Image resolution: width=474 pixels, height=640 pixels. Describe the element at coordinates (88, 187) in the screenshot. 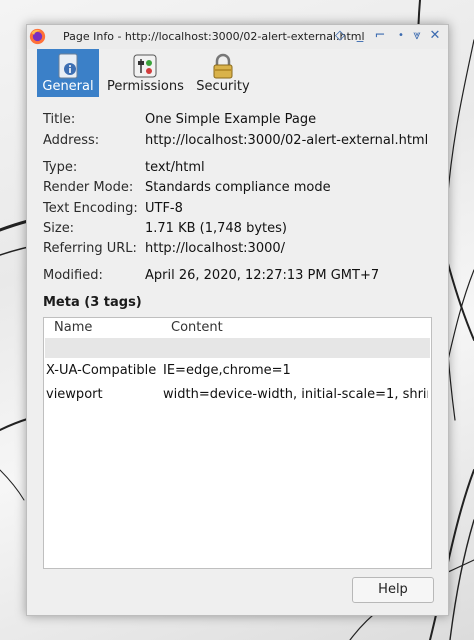

I see `render-mode-label: Render Mode:` at that location.